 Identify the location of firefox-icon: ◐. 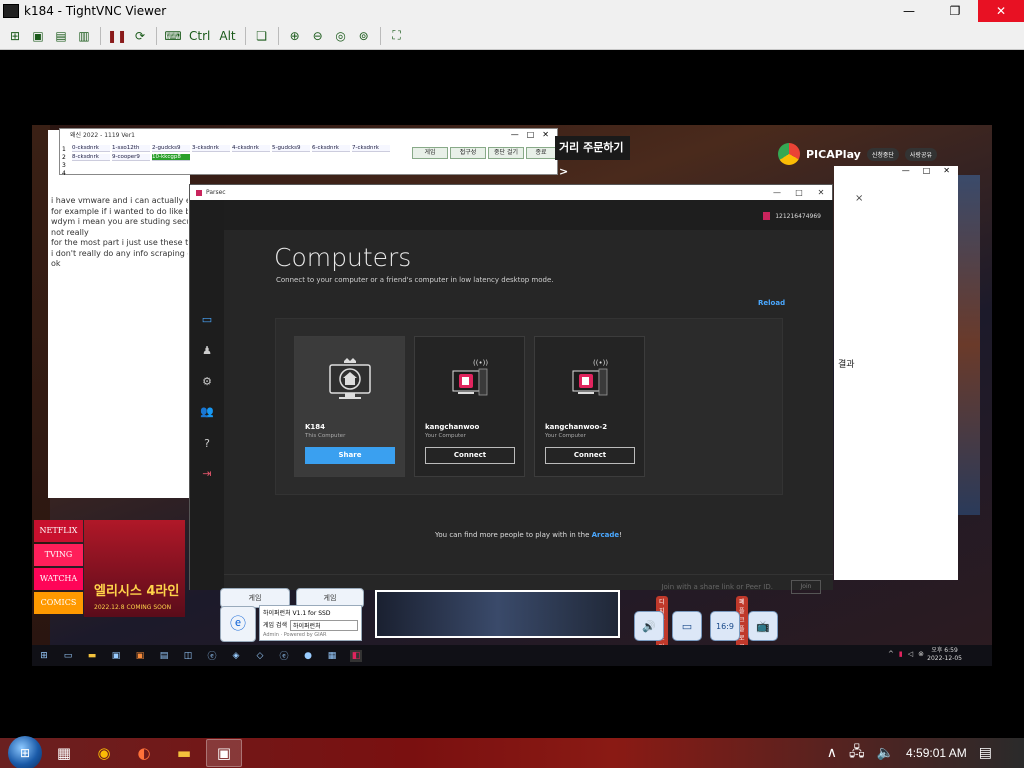
(144, 753).